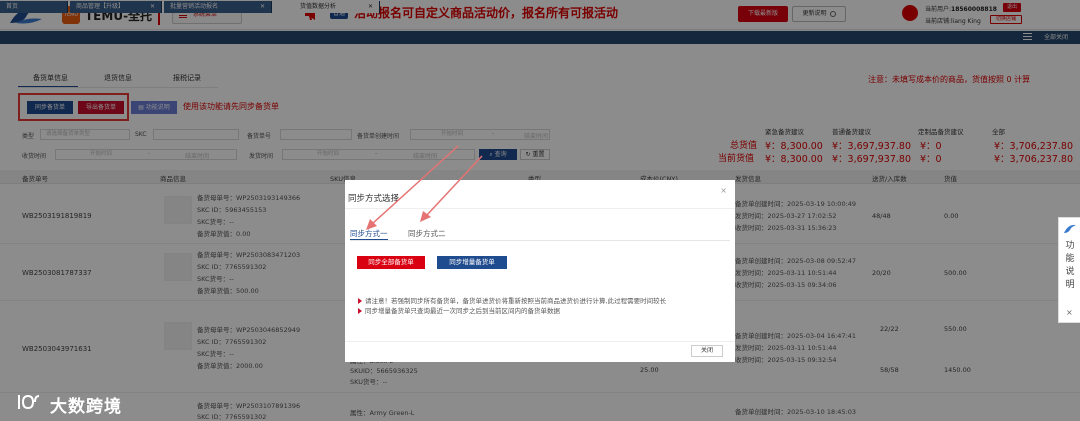  What do you see at coordinates (1070, 285) in the screenshot?
I see `side-help-char: 明` at bounding box center [1070, 285].